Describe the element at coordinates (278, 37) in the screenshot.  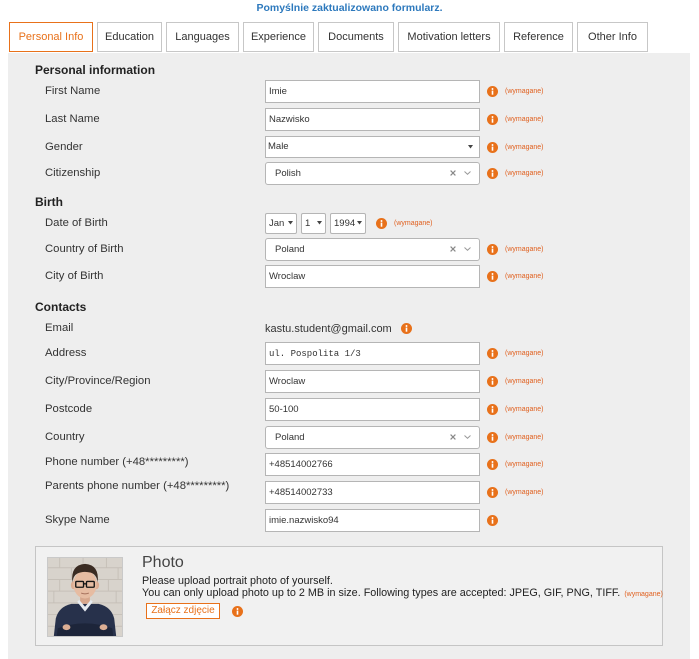
I see `tab-experience: Experience` at that location.